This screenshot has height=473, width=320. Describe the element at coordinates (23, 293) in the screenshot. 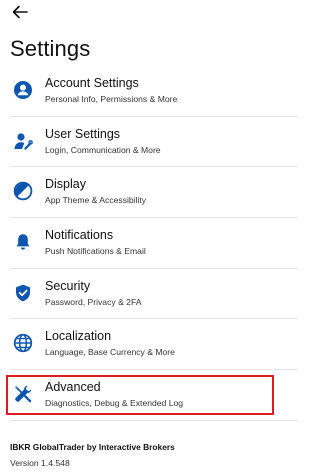

I see `shield-check-icon` at that location.